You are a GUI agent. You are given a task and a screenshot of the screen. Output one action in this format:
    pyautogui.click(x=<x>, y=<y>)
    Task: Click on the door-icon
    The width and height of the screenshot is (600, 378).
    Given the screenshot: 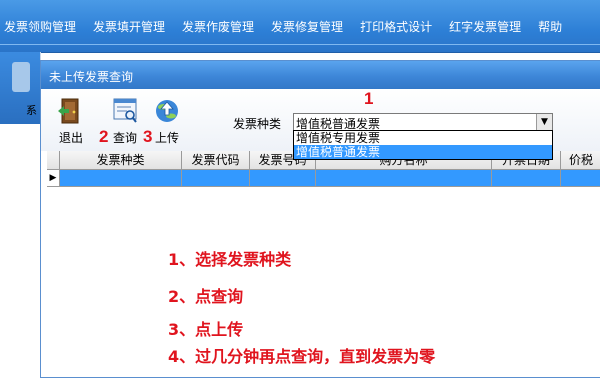 What is the action you would take?
    pyautogui.click(x=71, y=111)
    